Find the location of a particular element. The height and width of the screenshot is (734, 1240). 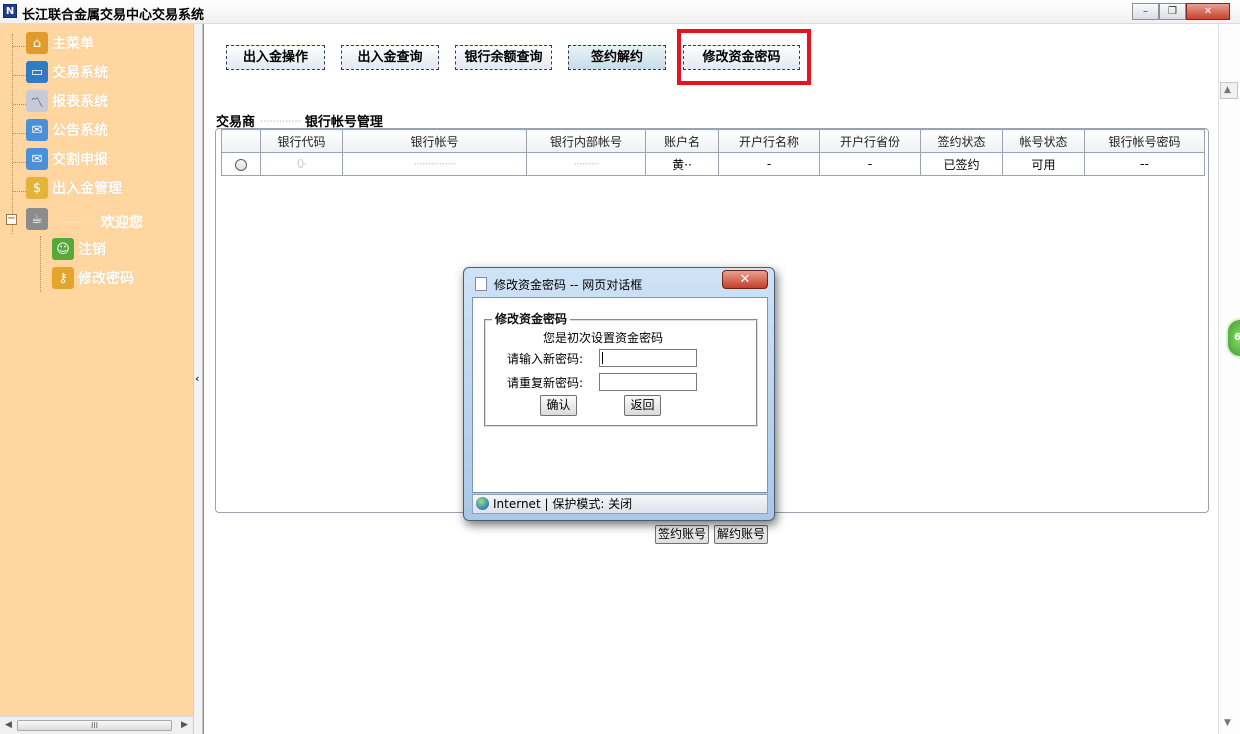

sidebar-item-trading: ▭ 交易系统 is located at coordinates (67, 72).